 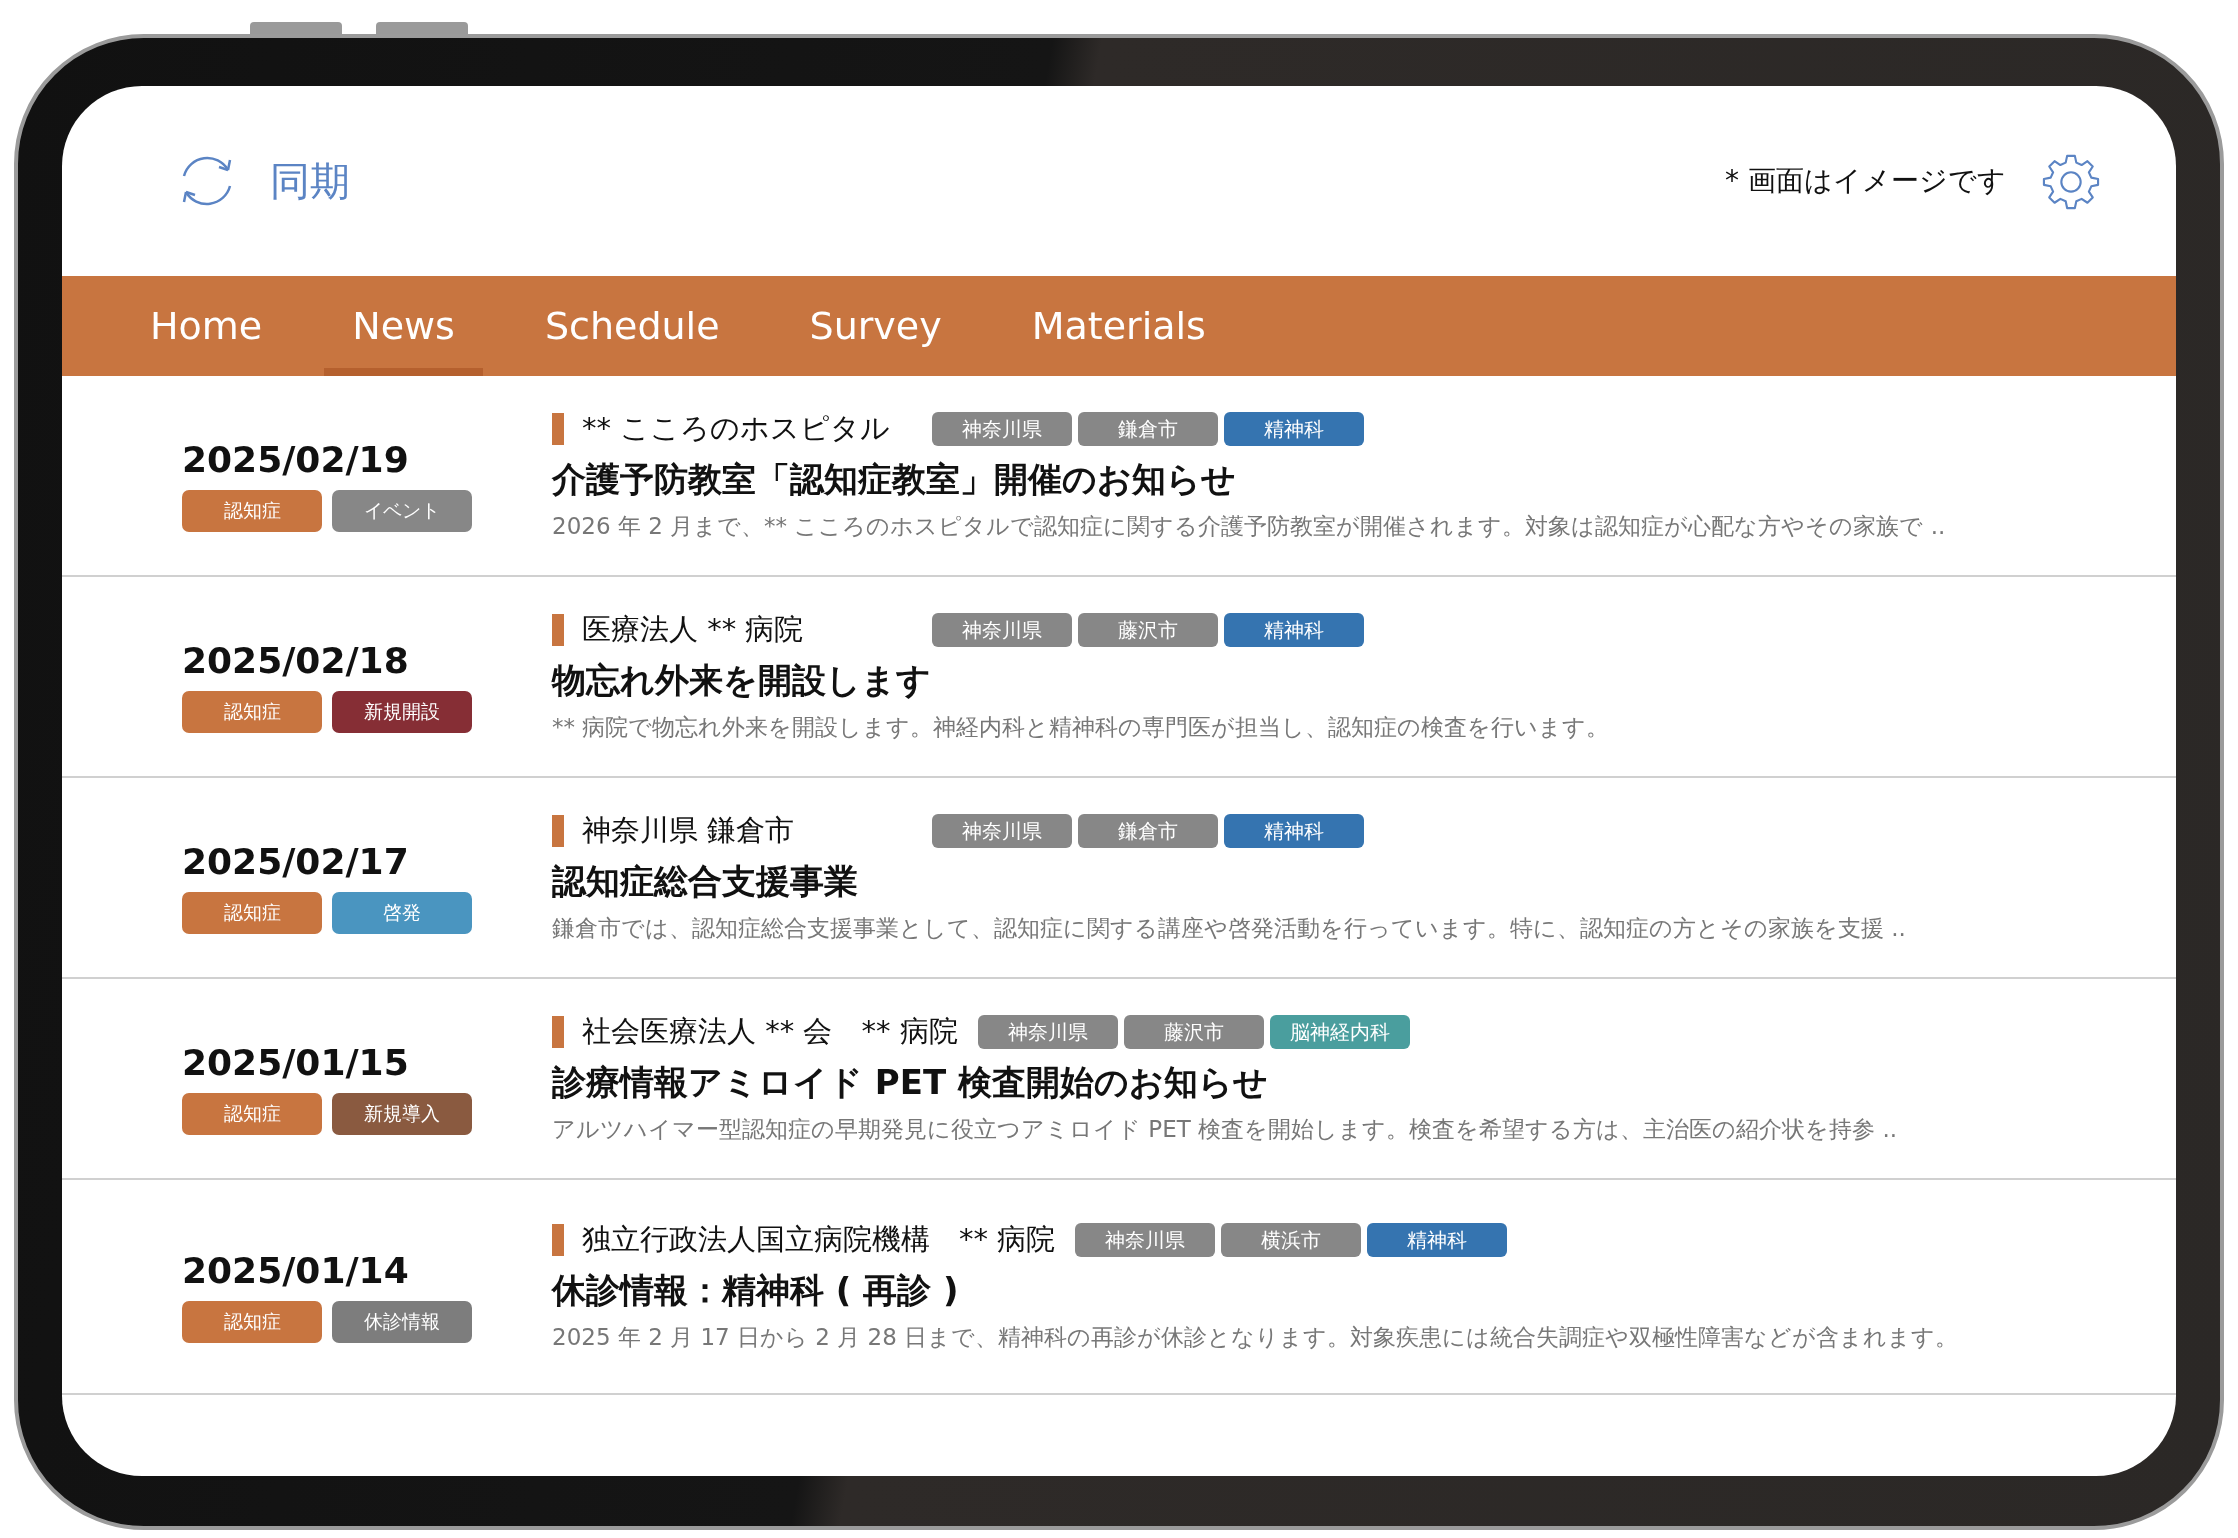 What do you see at coordinates (689, 830) in the screenshot?
I see `news-source: 神奈川県 鎌倉市` at bounding box center [689, 830].